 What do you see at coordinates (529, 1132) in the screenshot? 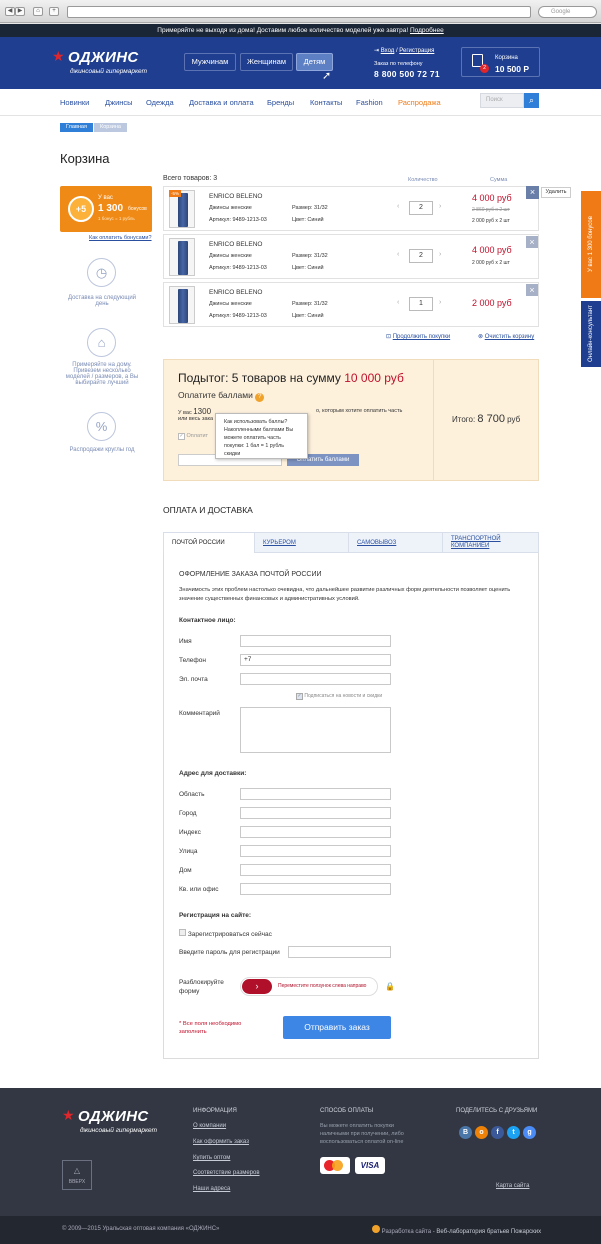
I see `google-plus-icon: g` at bounding box center [529, 1132].